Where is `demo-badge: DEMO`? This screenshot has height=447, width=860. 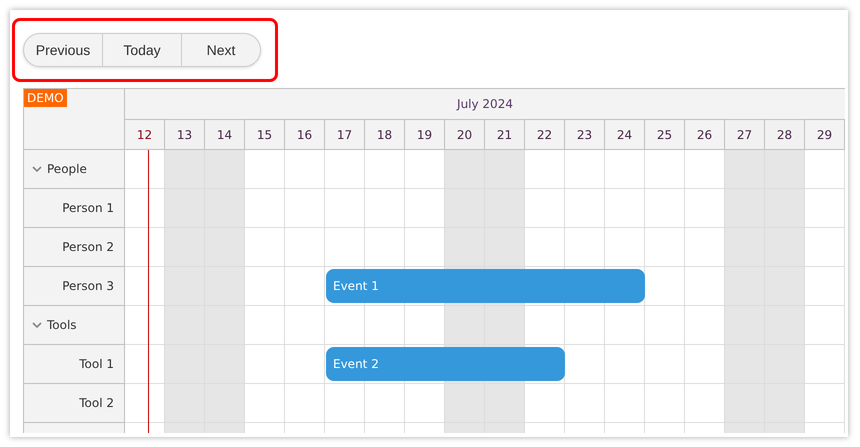 demo-badge: DEMO is located at coordinates (45, 98).